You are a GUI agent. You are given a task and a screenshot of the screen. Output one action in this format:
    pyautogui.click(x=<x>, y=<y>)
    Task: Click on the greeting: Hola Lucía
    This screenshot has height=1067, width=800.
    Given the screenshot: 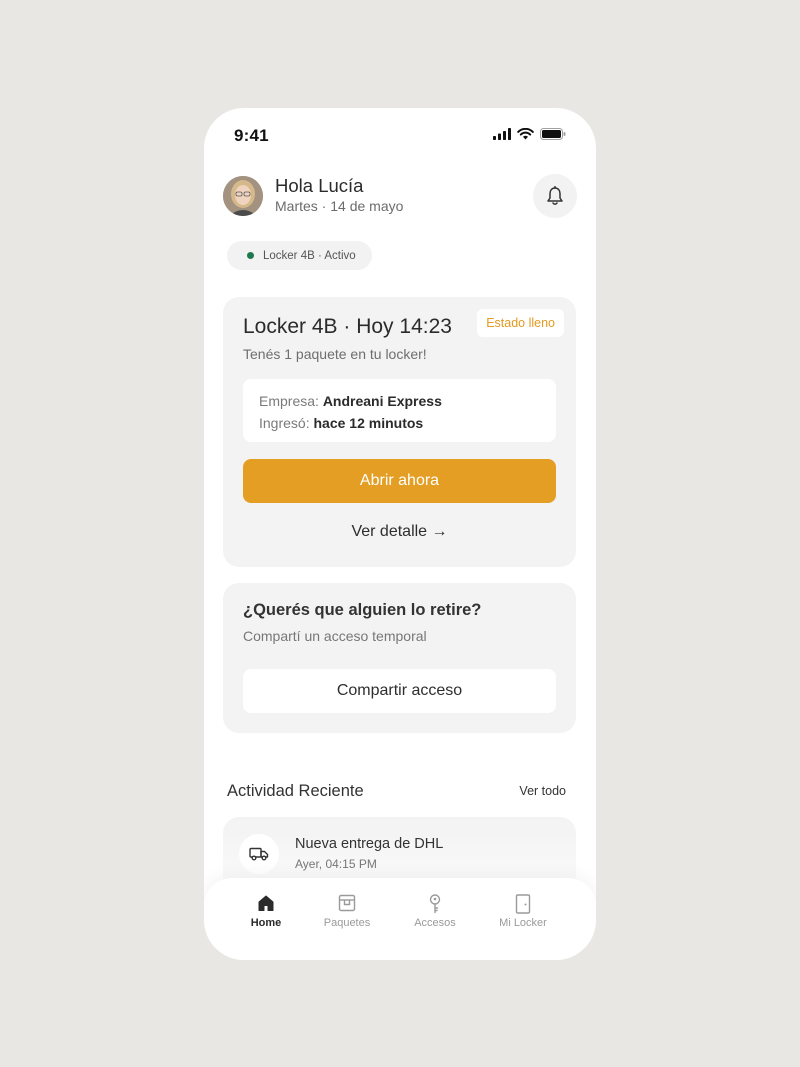 What is the action you would take?
    pyautogui.click(x=319, y=185)
    